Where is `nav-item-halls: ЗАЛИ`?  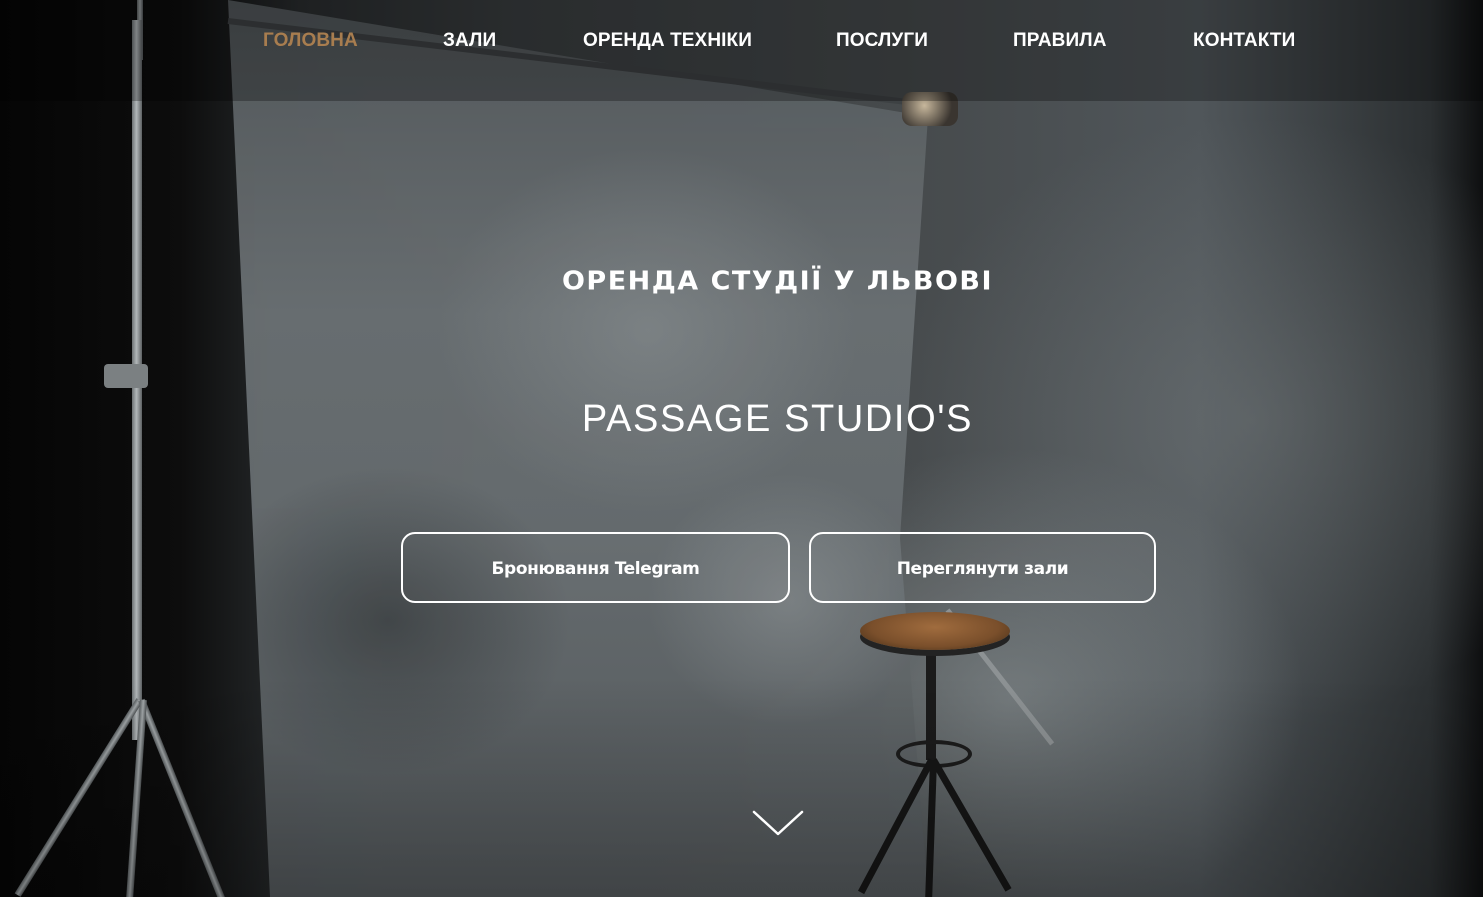 nav-item-halls: ЗАЛИ is located at coordinates (469, 41).